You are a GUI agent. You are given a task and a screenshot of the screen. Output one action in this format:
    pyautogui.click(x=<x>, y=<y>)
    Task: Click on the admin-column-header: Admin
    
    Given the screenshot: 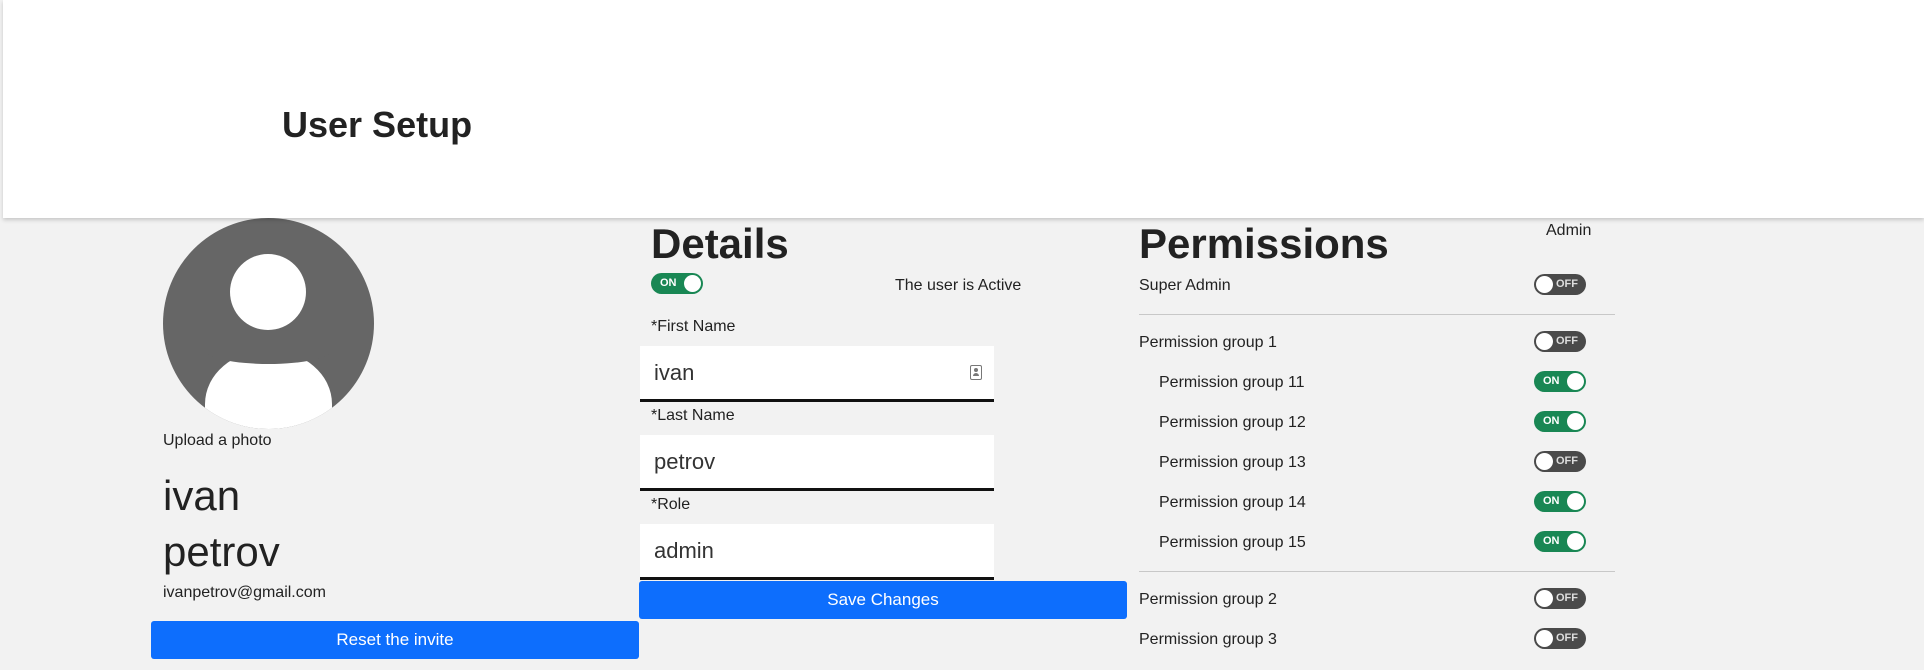 What is the action you would take?
    pyautogui.click(x=1569, y=230)
    